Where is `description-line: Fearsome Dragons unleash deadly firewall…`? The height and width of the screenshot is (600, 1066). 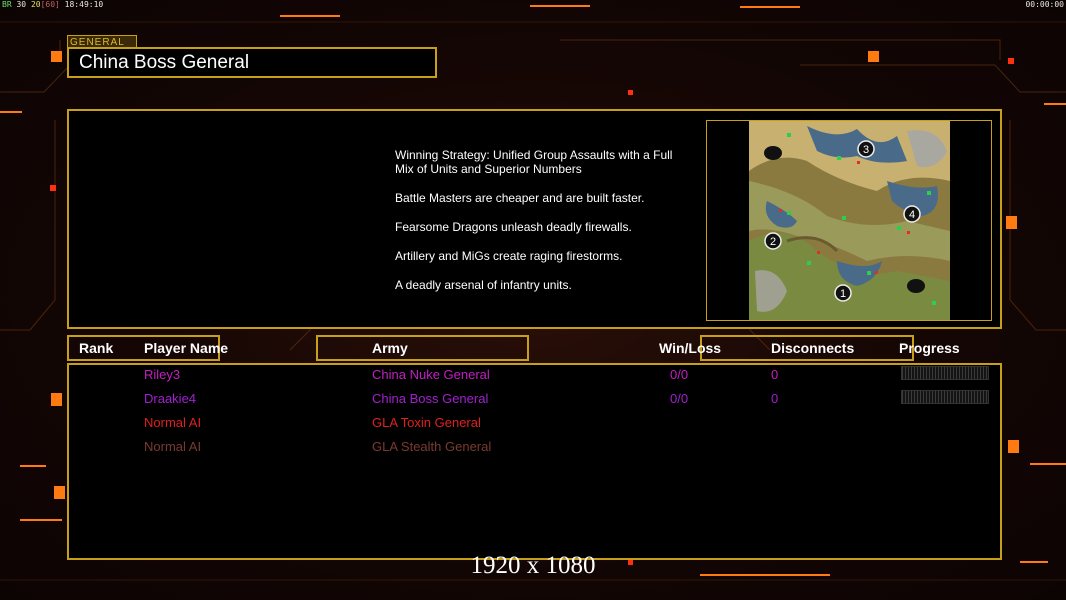 description-line: Fearsome Dragons unleash deadly firewall… is located at coordinates (513, 227).